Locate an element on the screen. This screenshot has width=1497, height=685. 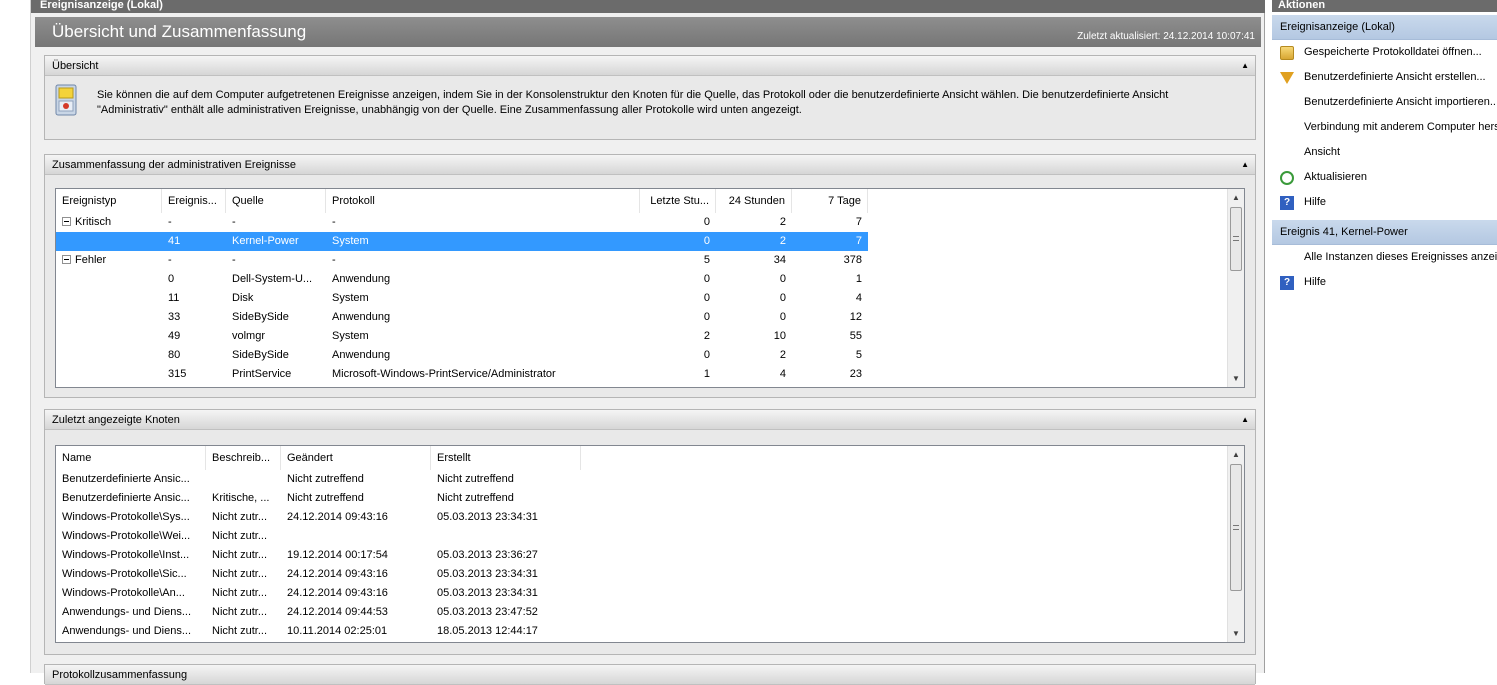
column-header: 7 Tage is located at coordinates (830, 201).